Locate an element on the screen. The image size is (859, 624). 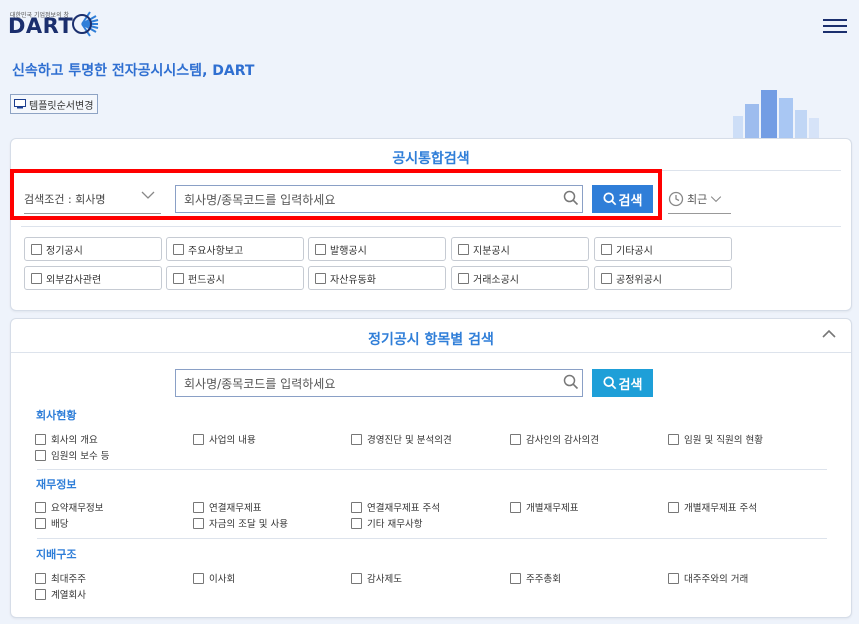
item-checkbox: 요약재무정보 is located at coordinates (69, 507).